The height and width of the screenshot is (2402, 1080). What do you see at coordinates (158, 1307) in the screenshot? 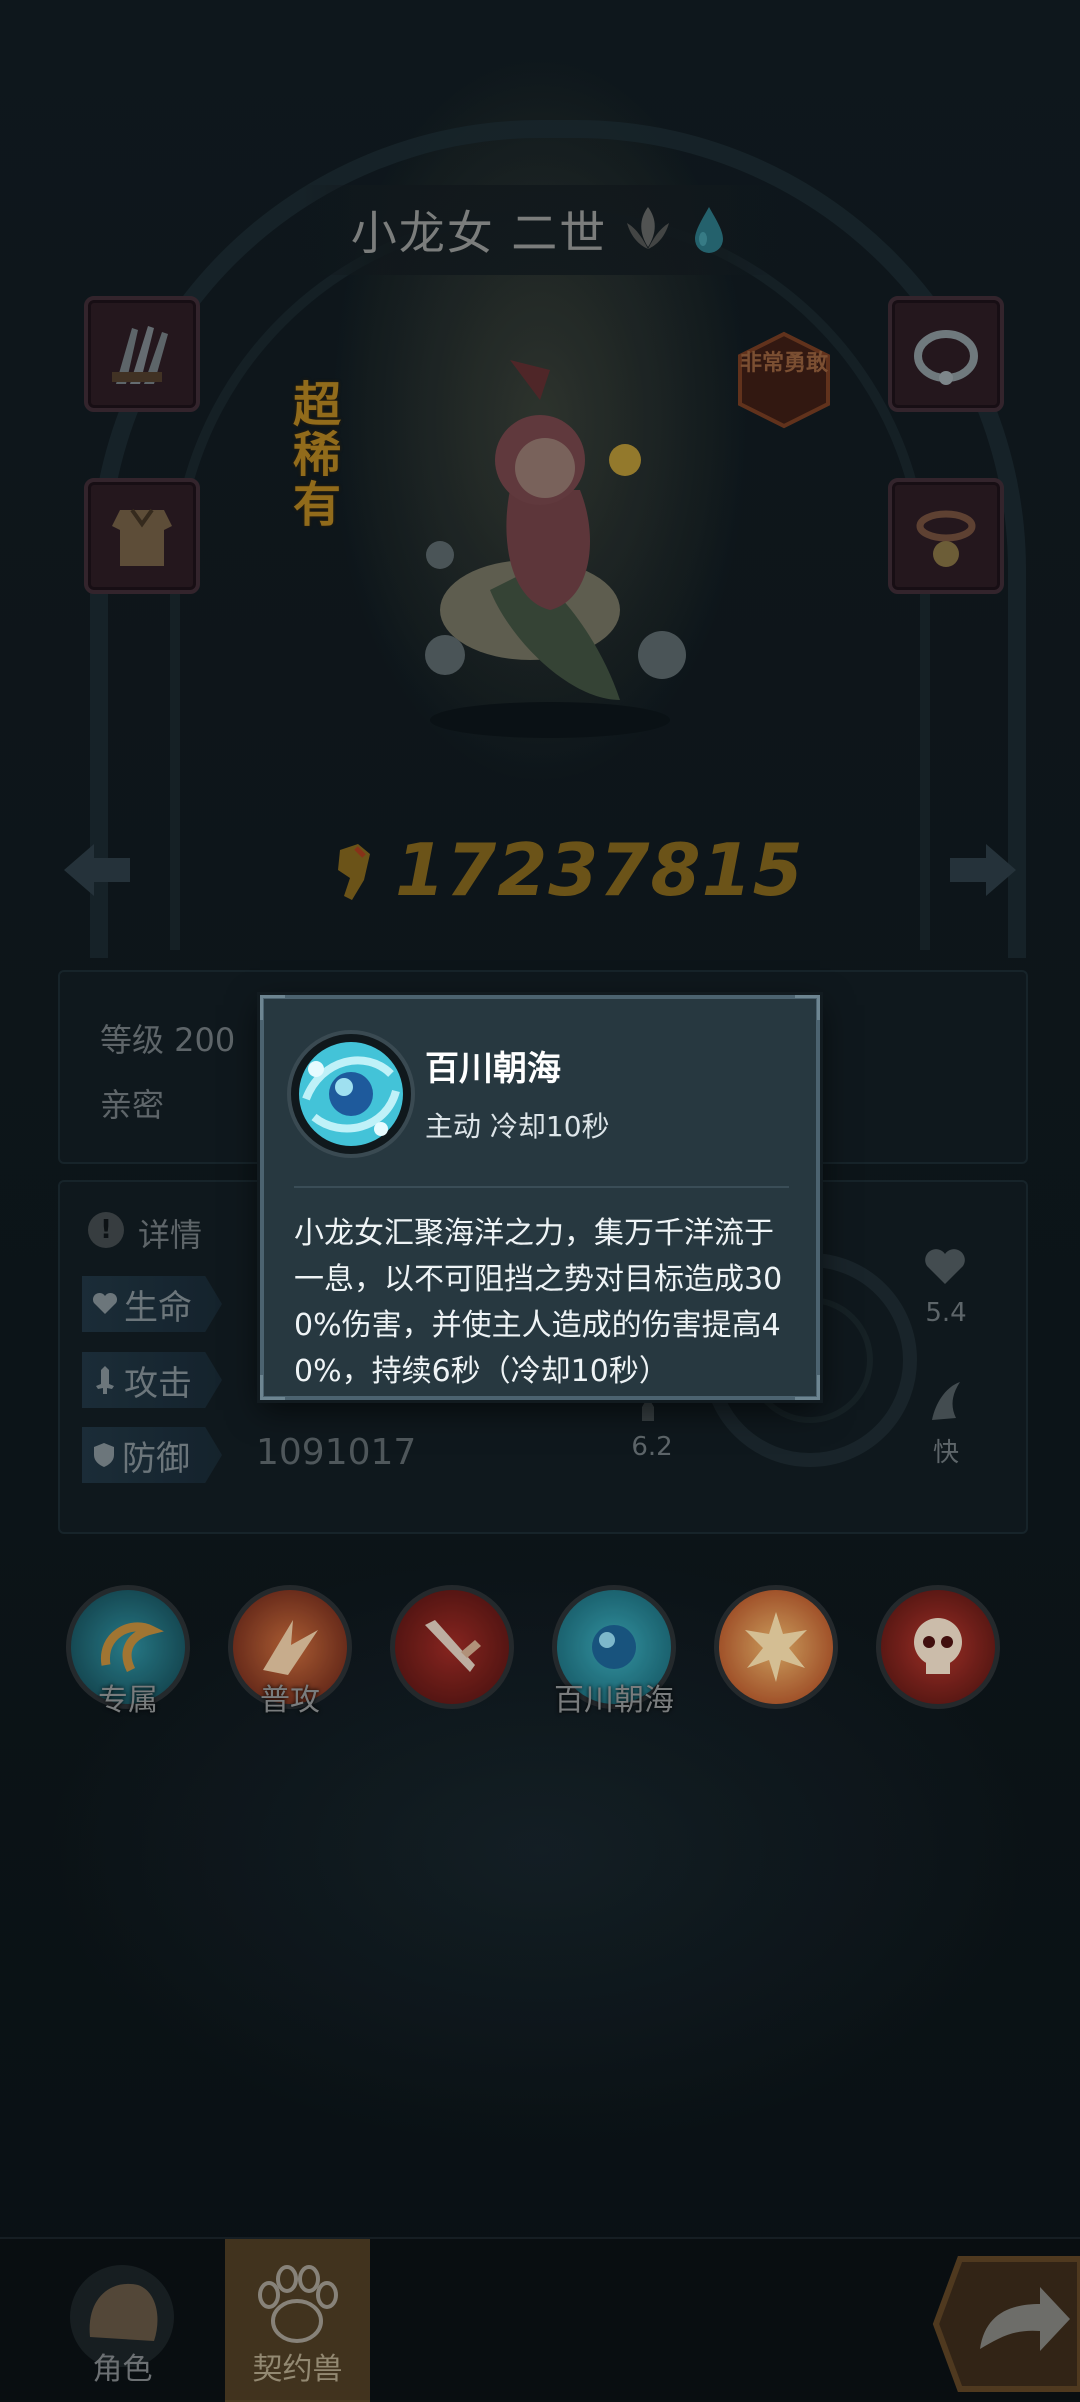
I see `hp-label: 生命` at bounding box center [158, 1307].